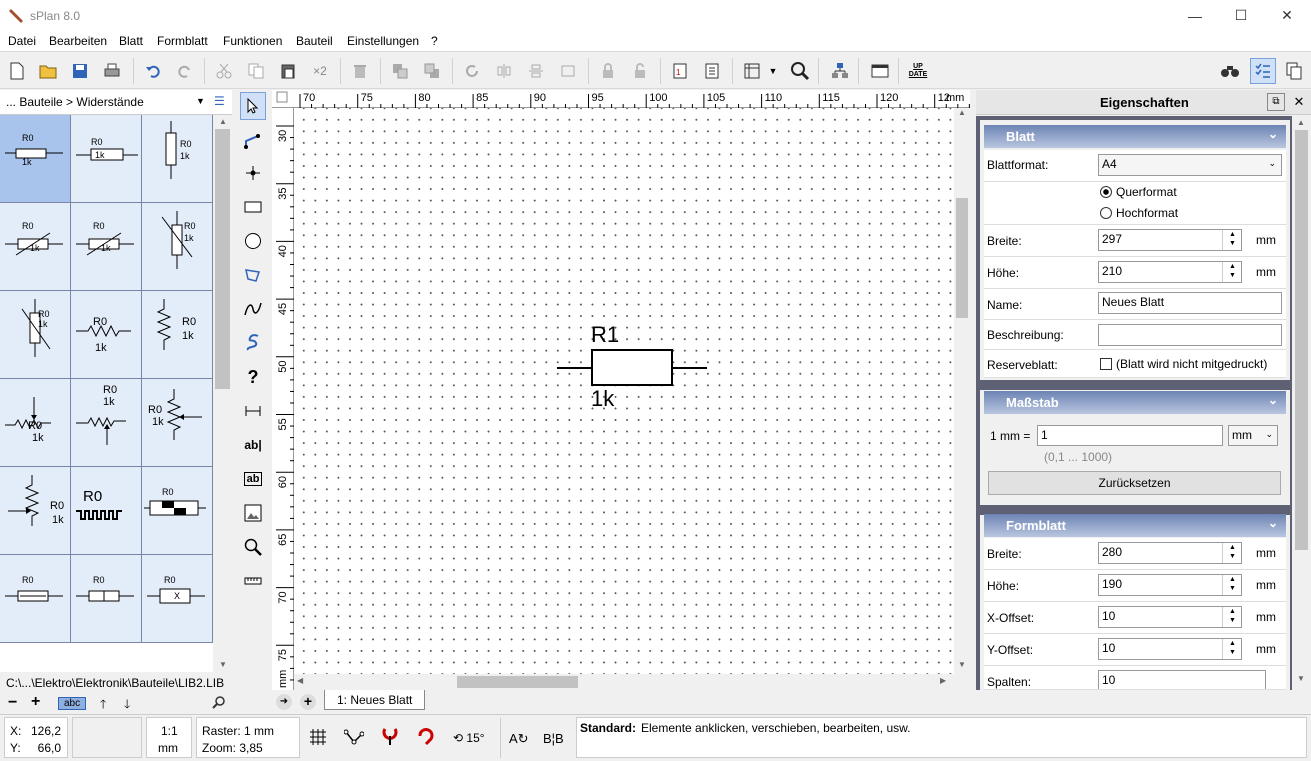 The image size is (1311, 761). What do you see at coordinates (253, 207) in the screenshot?
I see `rectangle-tool-icon` at bounding box center [253, 207].